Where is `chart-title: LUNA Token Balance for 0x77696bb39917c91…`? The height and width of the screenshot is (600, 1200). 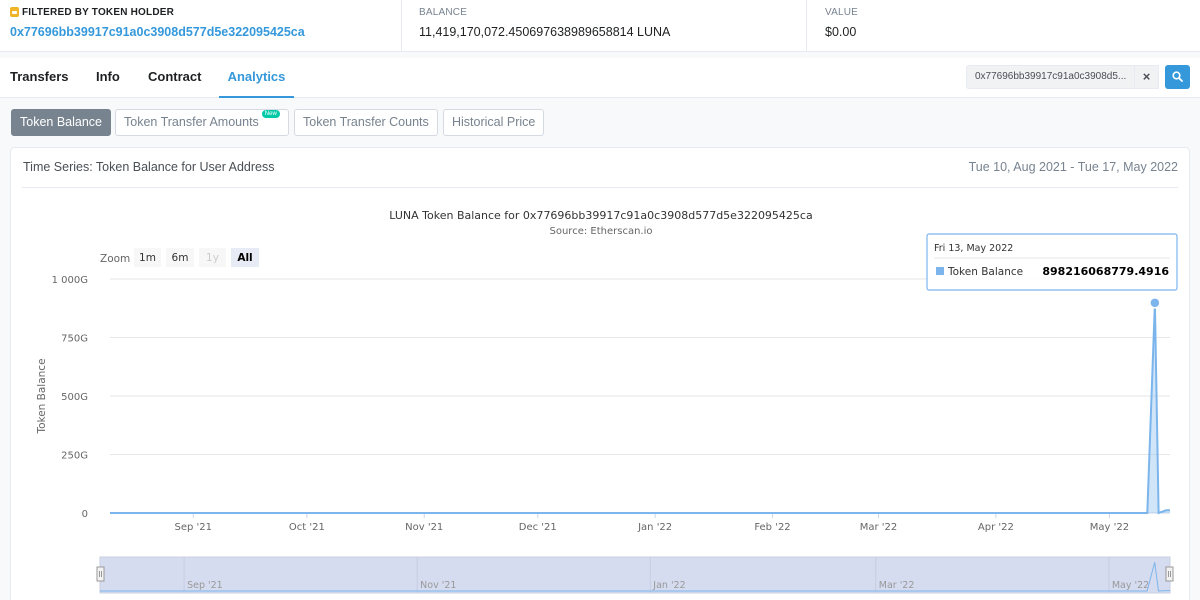
chart-title: LUNA Token Balance for 0x77696bb39917c91… is located at coordinates (600, 215).